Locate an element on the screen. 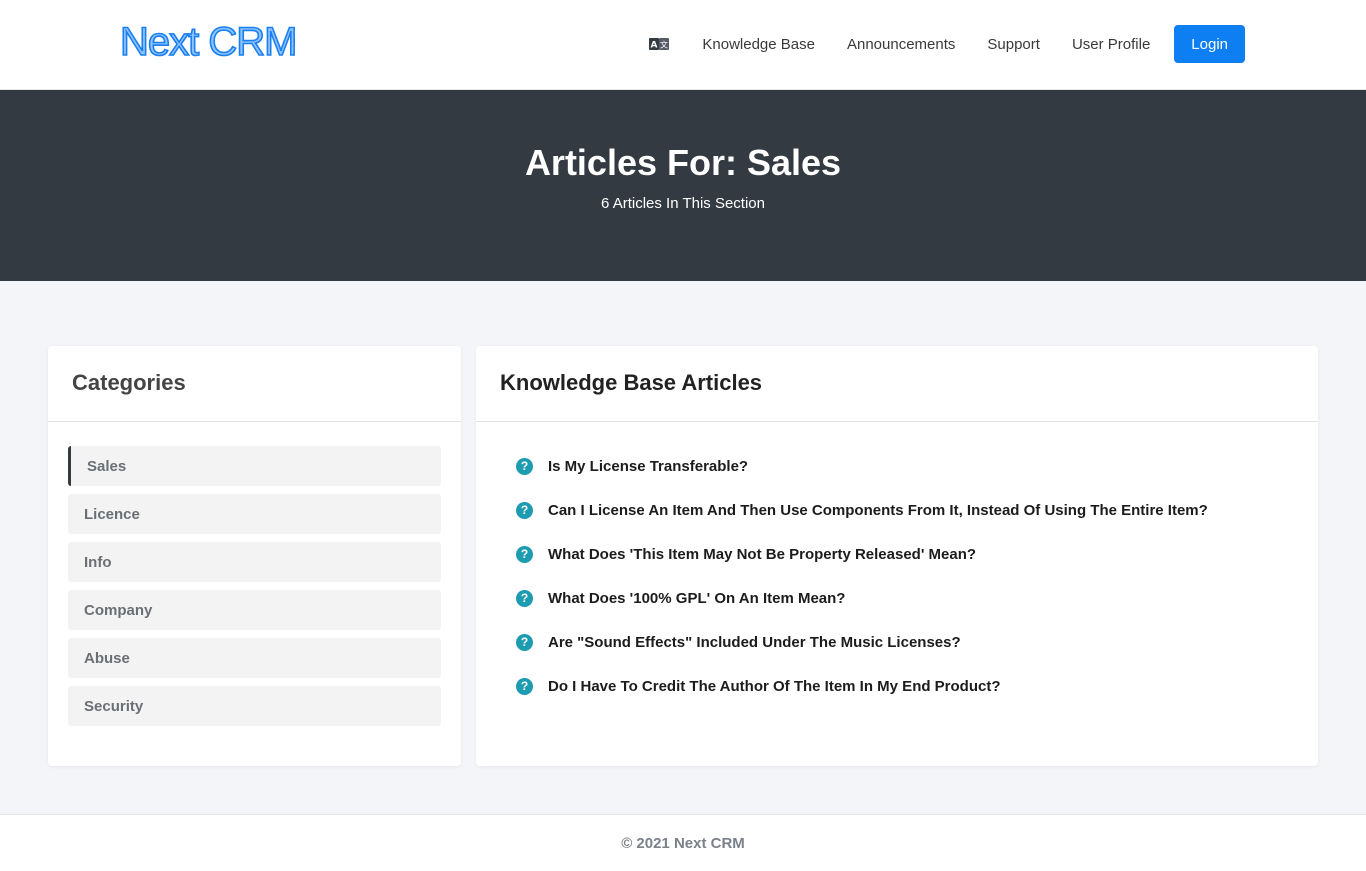 The width and height of the screenshot is (1366, 871). article-link: What Does '100% GPL' On An Item Mean? is located at coordinates (696, 598).